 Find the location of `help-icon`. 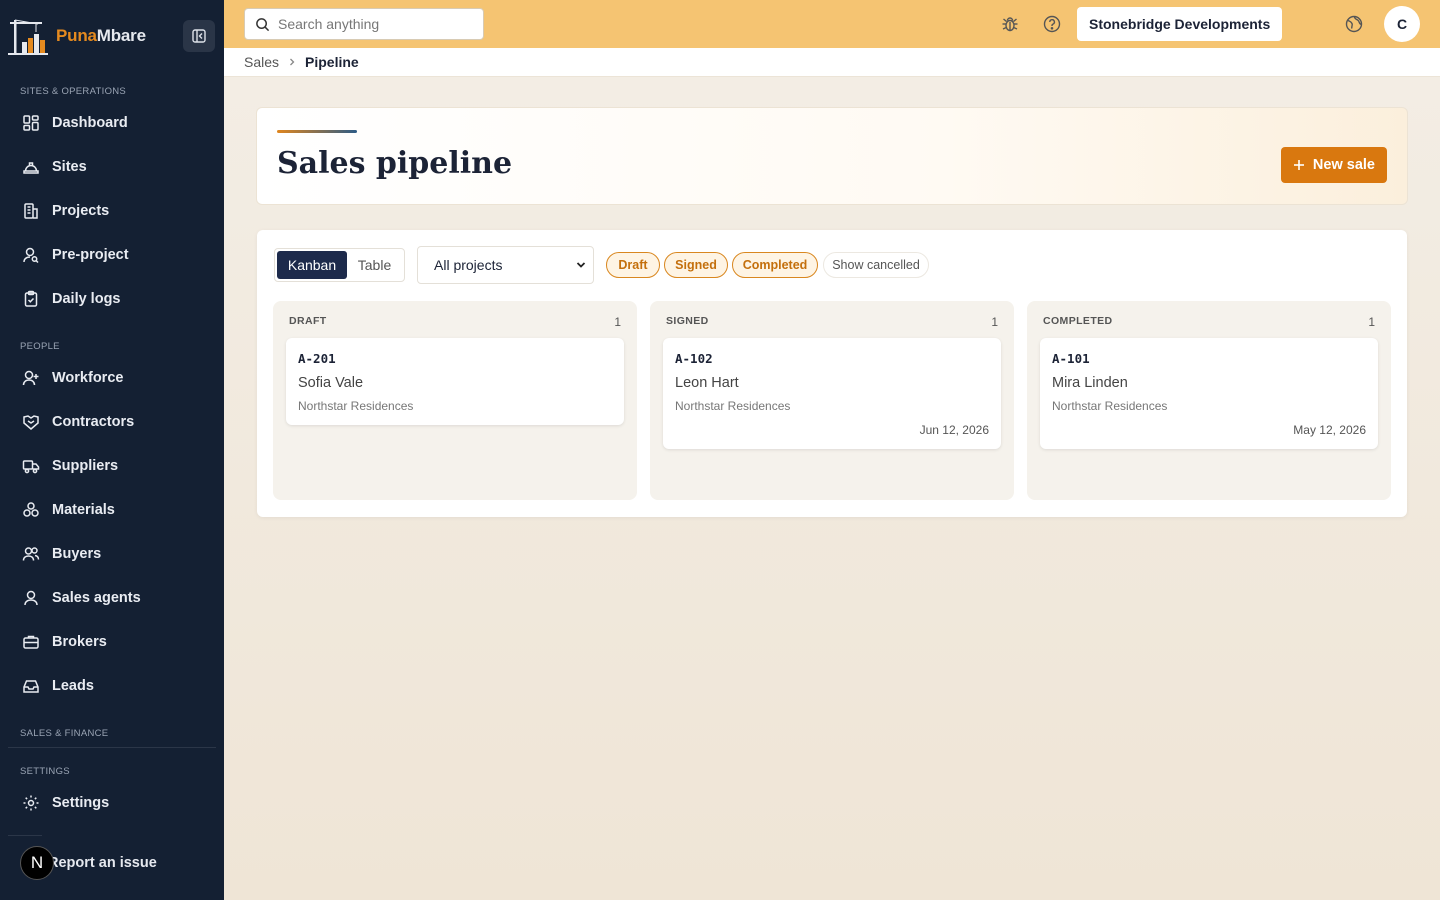

help-icon is located at coordinates (1052, 24).